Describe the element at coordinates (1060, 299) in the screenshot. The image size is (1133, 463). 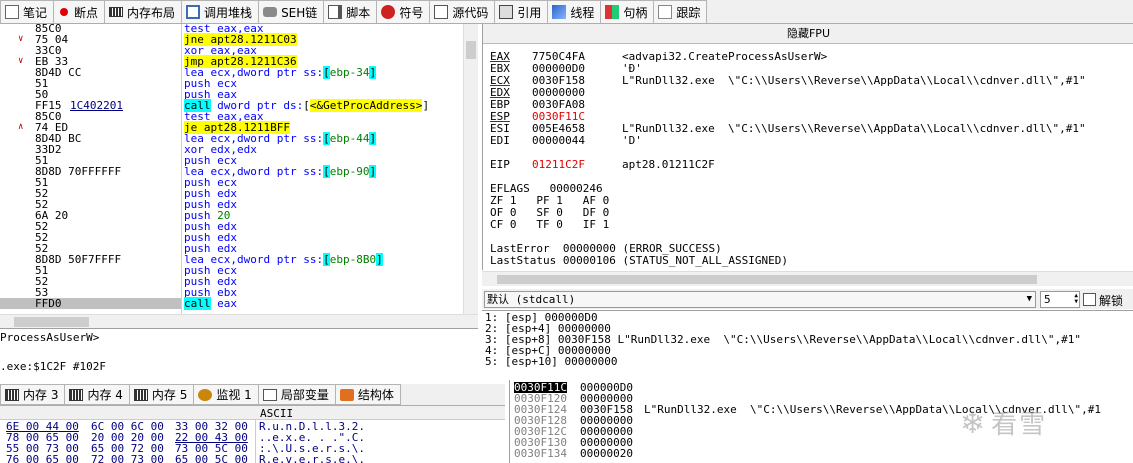
I see `argument-count-spinner: 5 ▲ ▼` at that location.